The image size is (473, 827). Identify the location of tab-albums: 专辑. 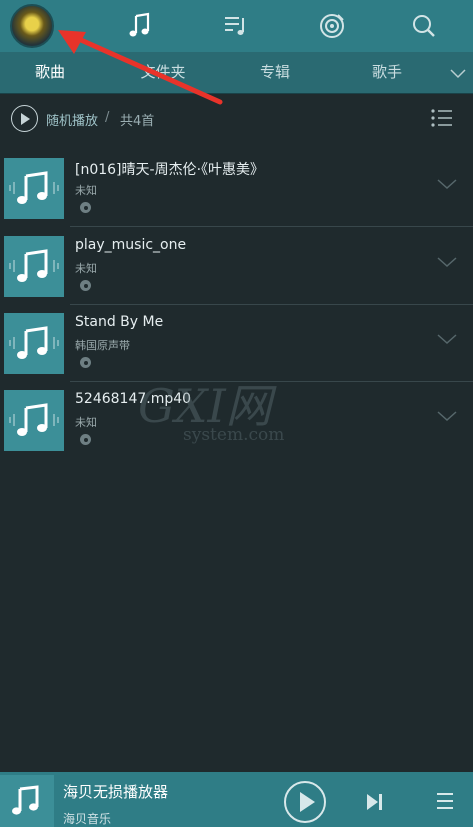
(275, 73).